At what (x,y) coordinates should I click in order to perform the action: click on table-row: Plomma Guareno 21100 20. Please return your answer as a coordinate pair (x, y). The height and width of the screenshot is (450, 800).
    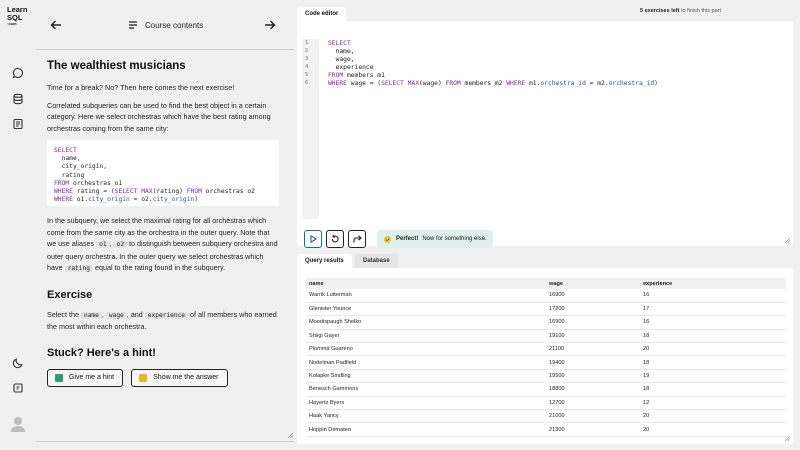
    Looking at the image, I should click on (546, 349).